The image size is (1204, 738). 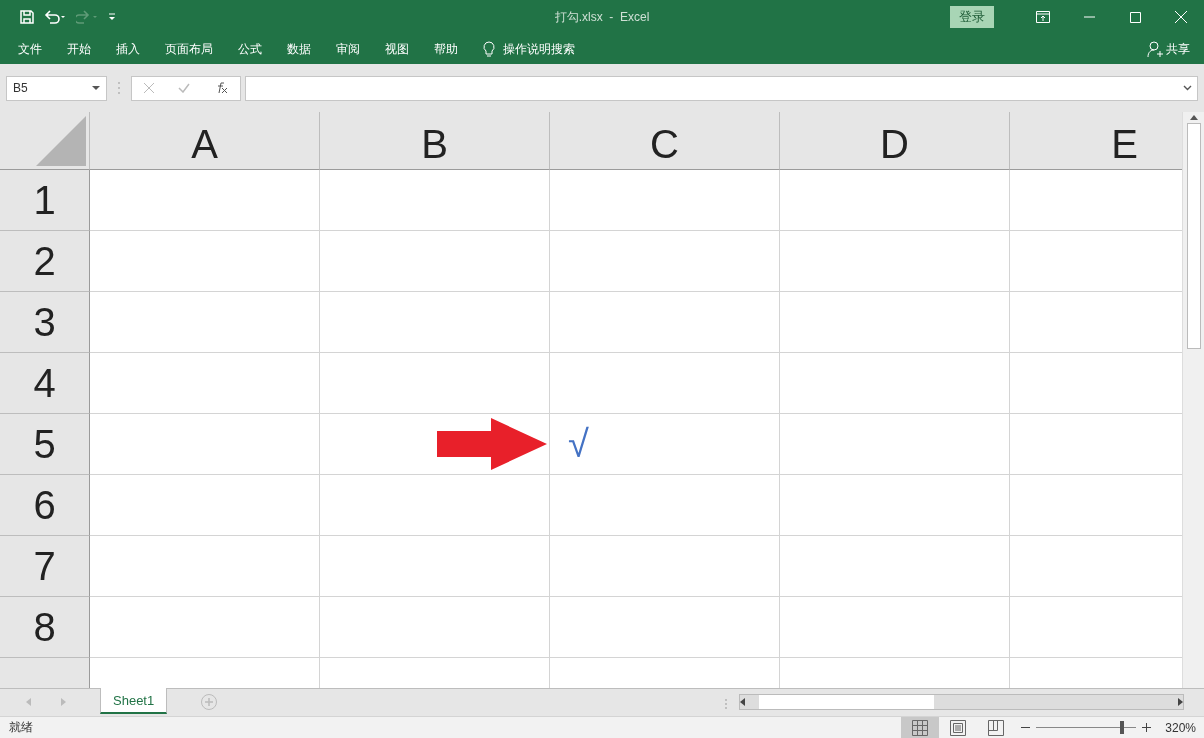 I want to click on name-box: B5, so click(x=56, y=88).